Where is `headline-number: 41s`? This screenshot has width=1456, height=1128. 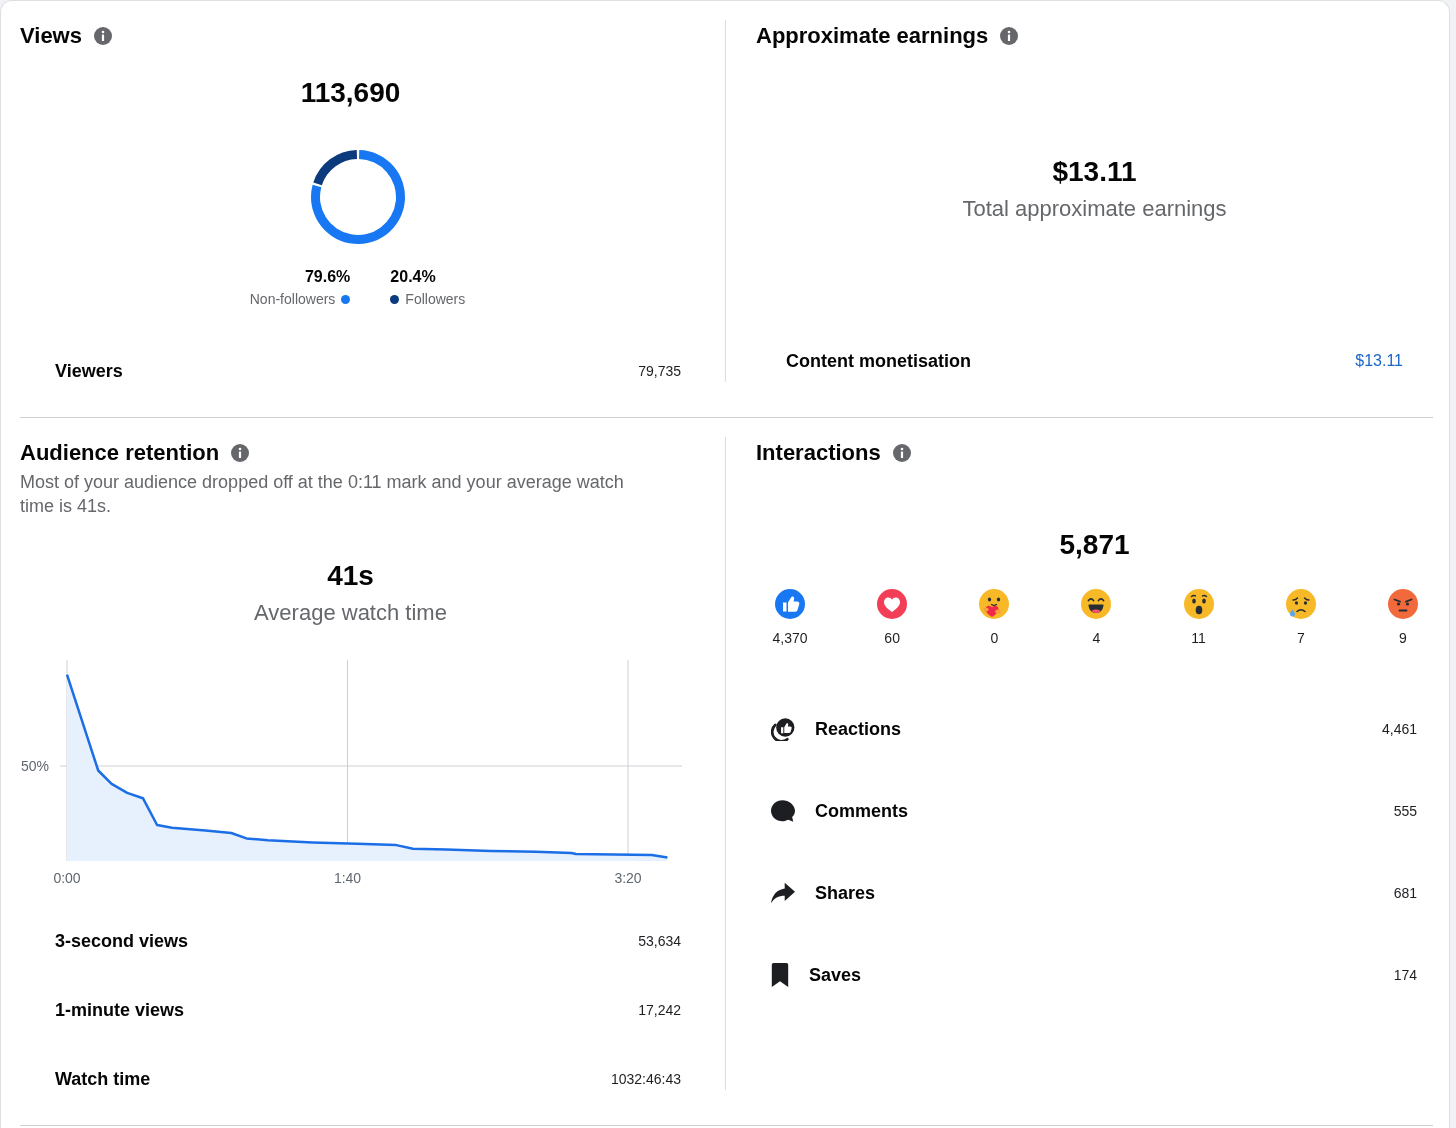
headline-number: 41s is located at coordinates (350, 576).